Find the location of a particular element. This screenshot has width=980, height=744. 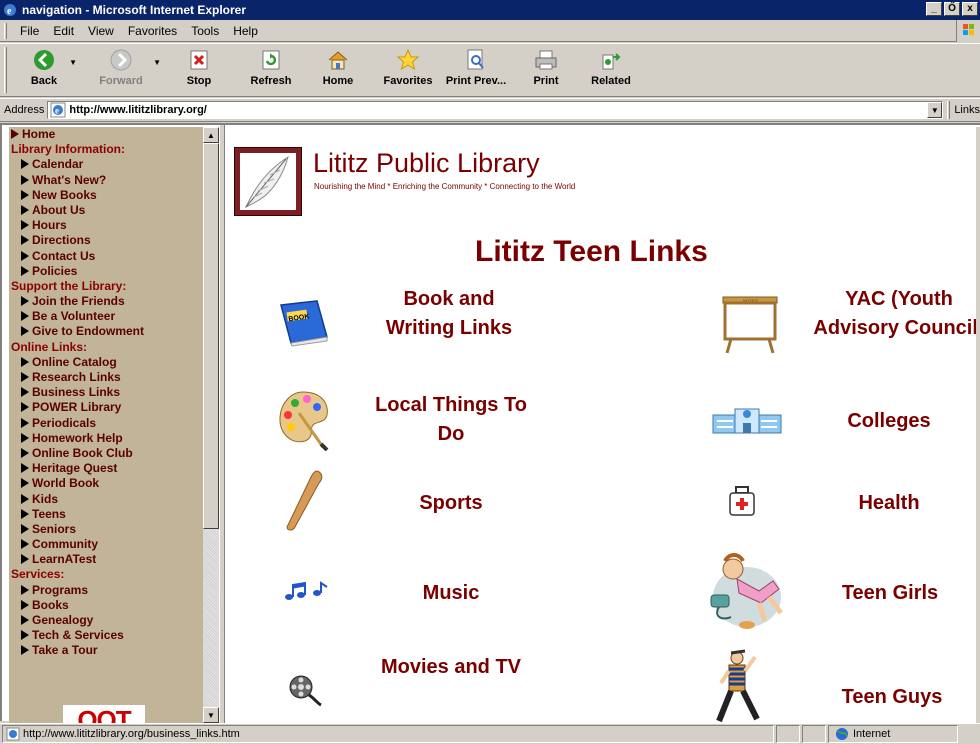

nav-link-what-s-new: What's New? is located at coordinates (107, 180).